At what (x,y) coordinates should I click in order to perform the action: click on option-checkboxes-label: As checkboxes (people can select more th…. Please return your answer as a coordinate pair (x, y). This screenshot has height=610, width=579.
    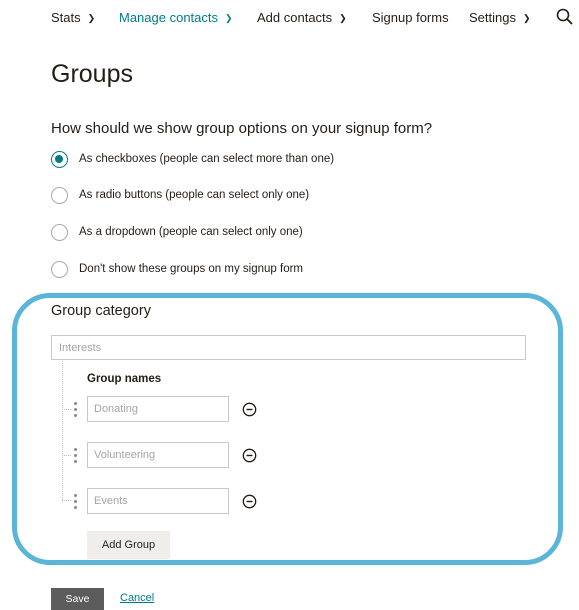
    Looking at the image, I should click on (207, 159).